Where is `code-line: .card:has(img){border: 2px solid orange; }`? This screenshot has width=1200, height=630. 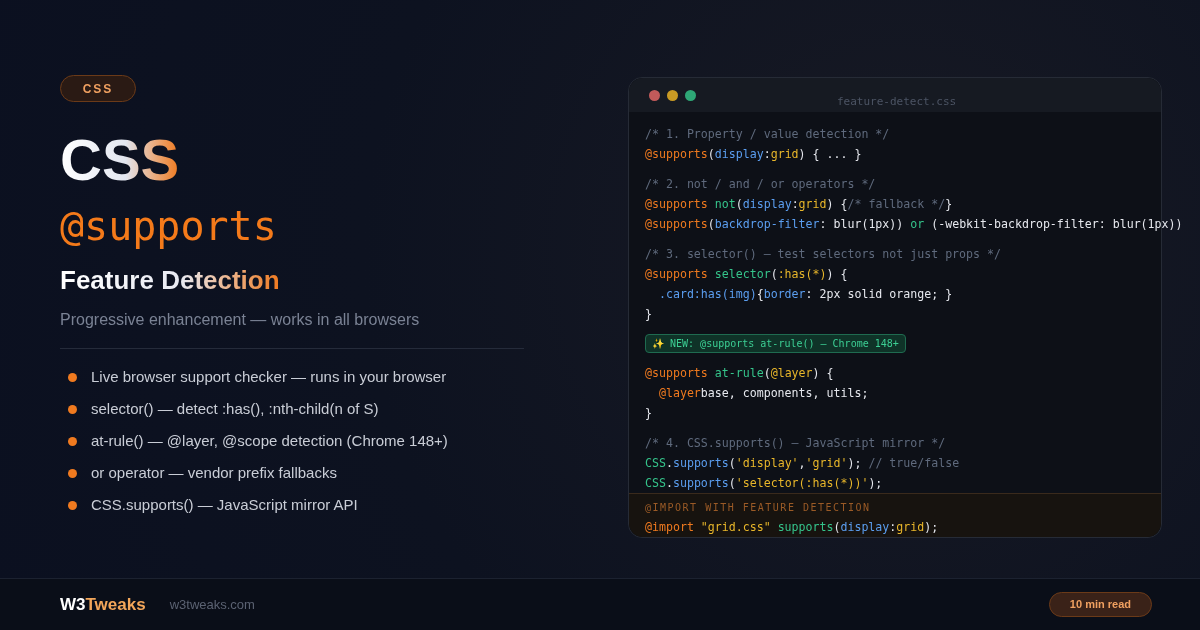
code-line: .card:has(img){border: 2px solid orange; } is located at coordinates (805, 294).